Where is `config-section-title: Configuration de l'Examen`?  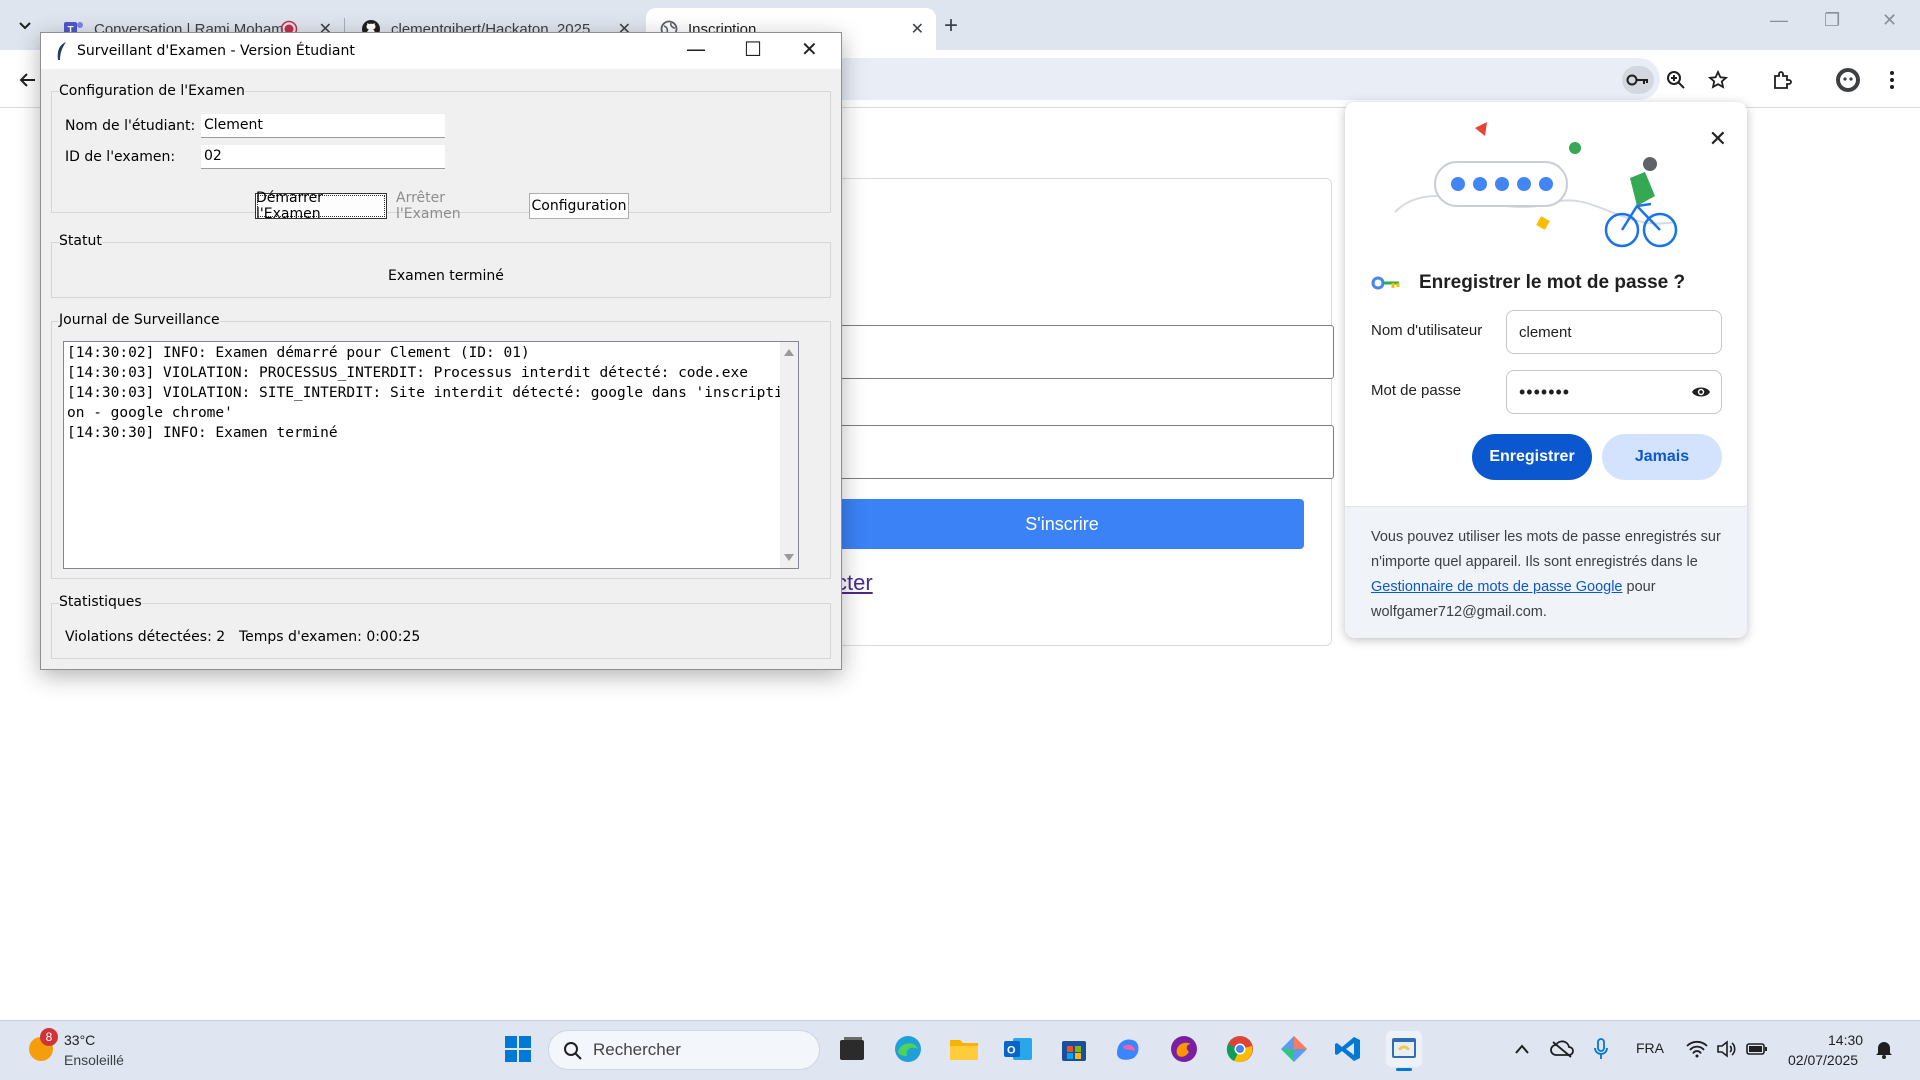 config-section-title: Configuration de l'Examen is located at coordinates (152, 91).